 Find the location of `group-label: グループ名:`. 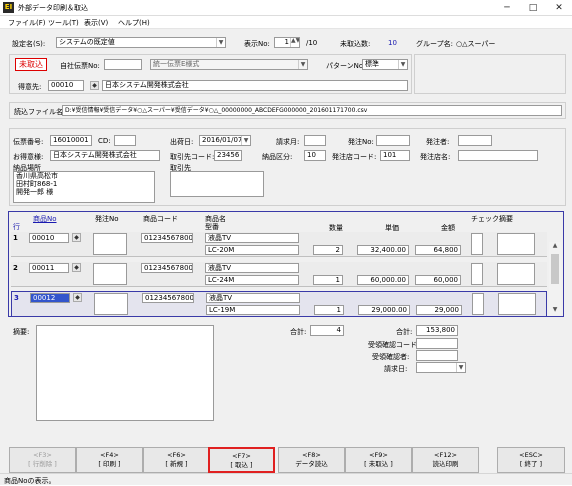

group-label: グループ名: is located at coordinates (434, 44).